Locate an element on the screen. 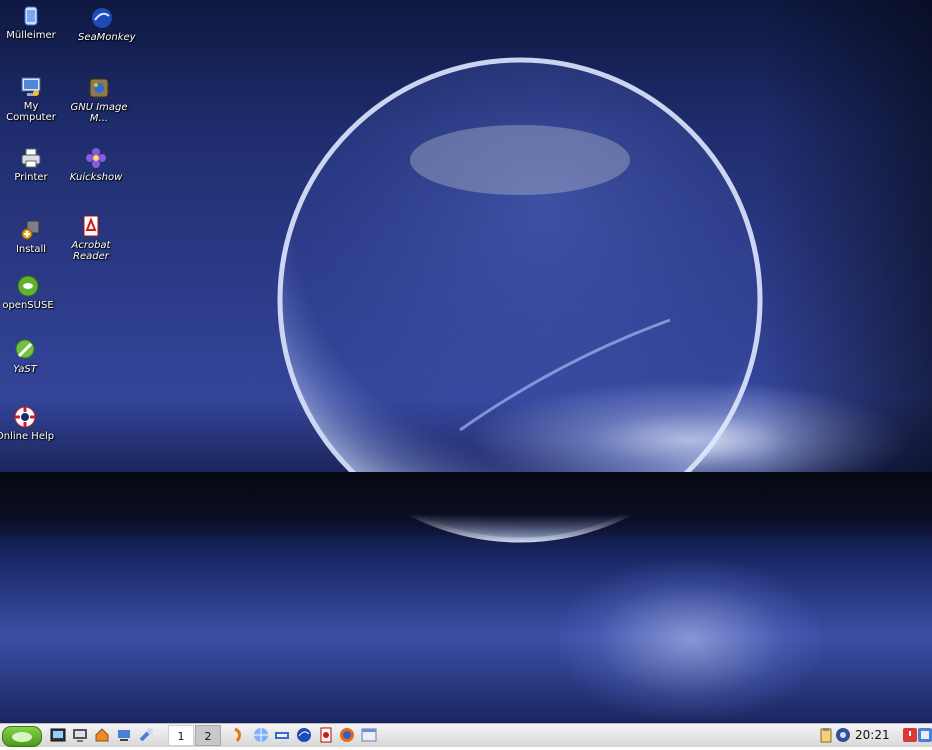  gimp-icon is located at coordinates (99, 88).